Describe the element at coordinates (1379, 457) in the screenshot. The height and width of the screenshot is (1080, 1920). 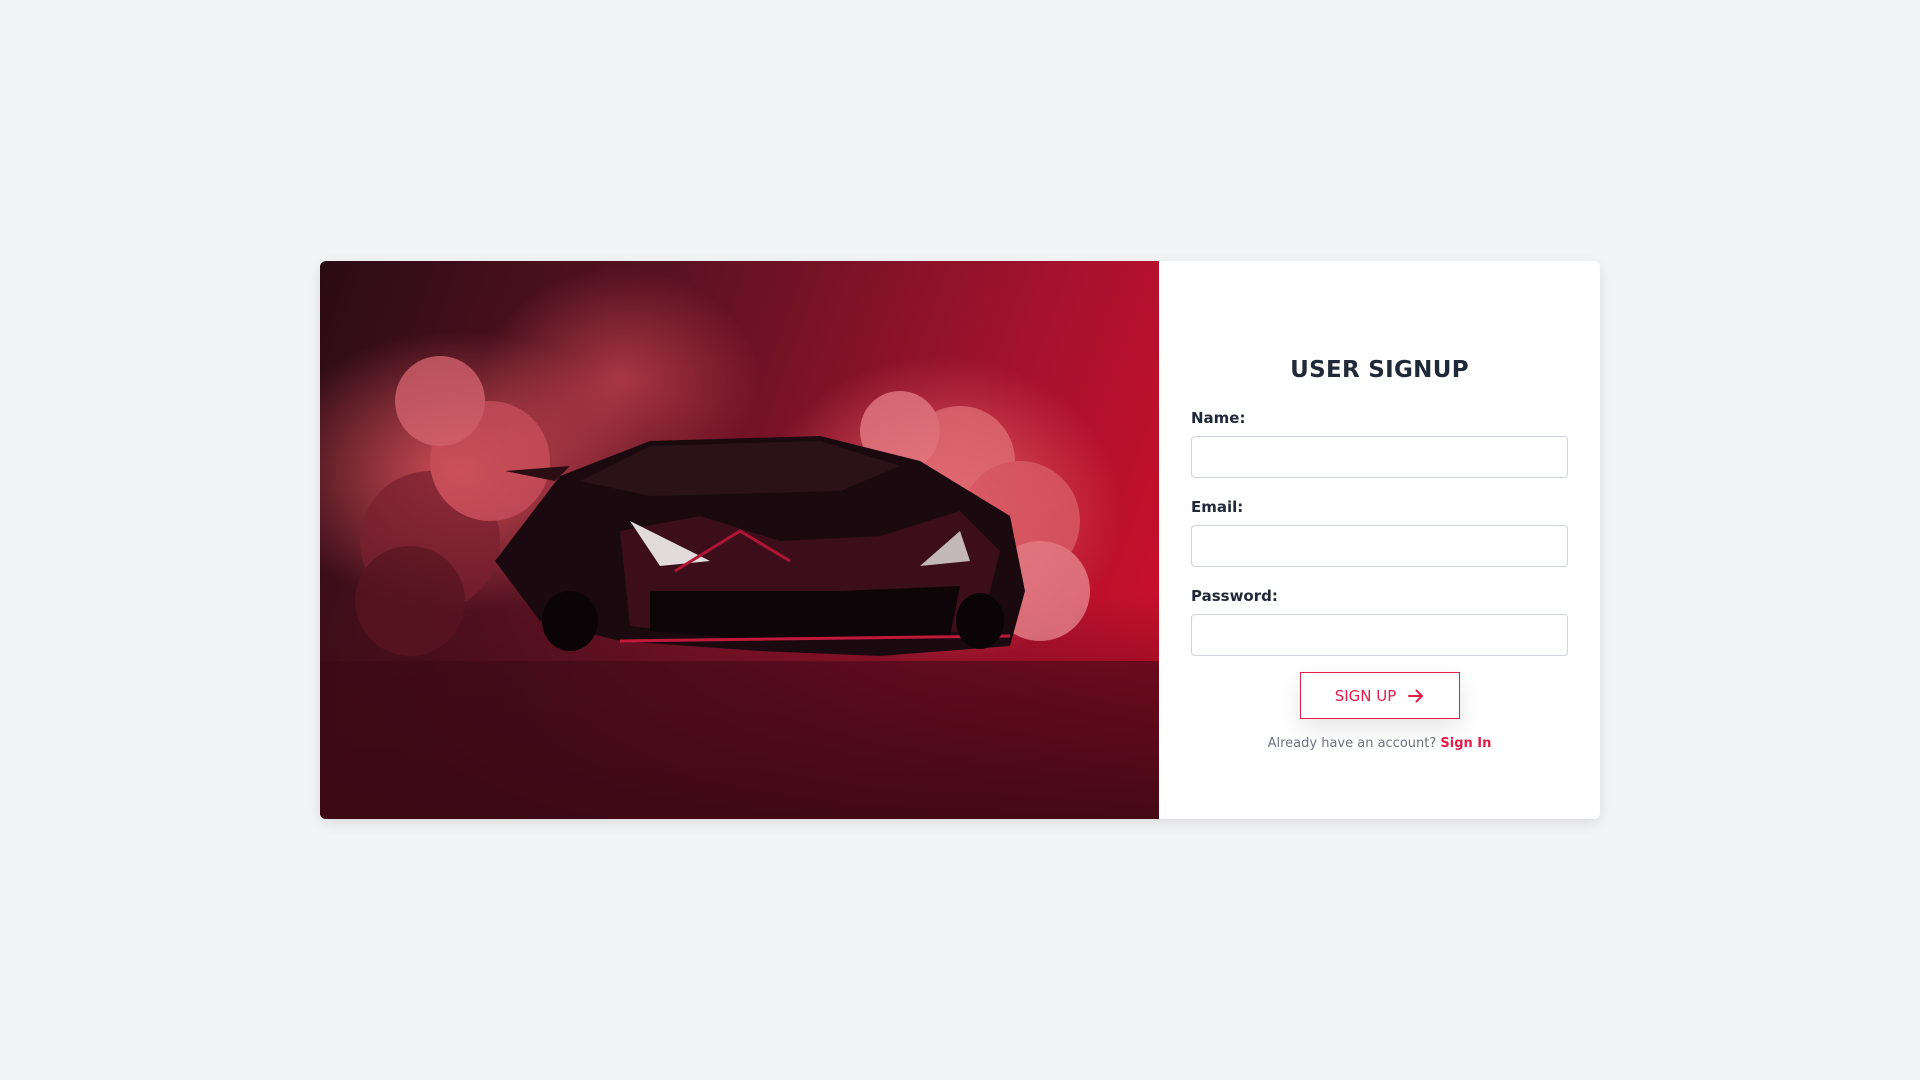
I see `name-field` at that location.